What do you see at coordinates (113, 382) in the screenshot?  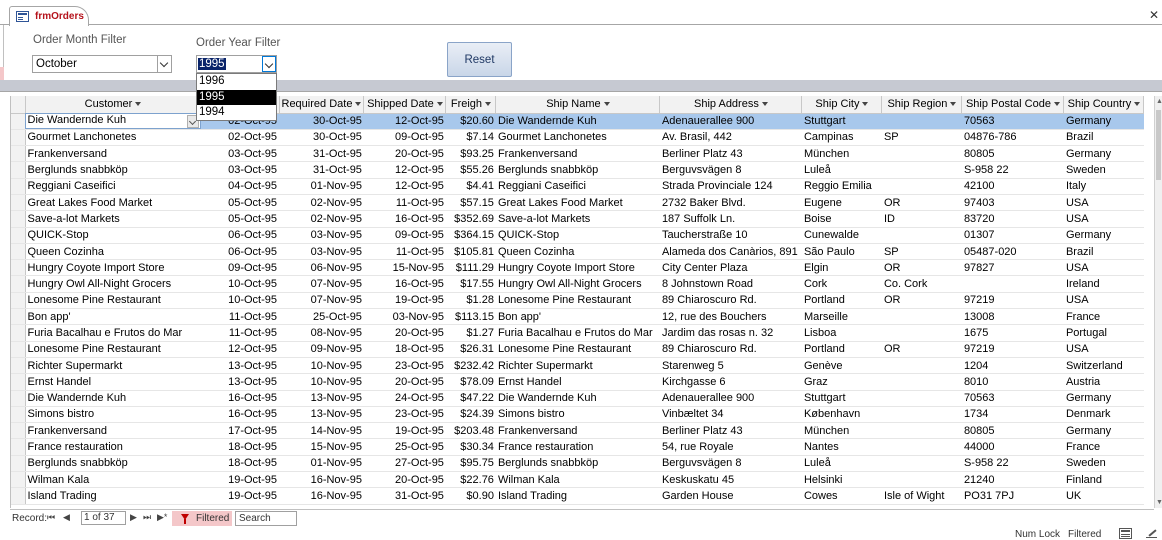 I see `table-cell: Ernst Handel` at bounding box center [113, 382].